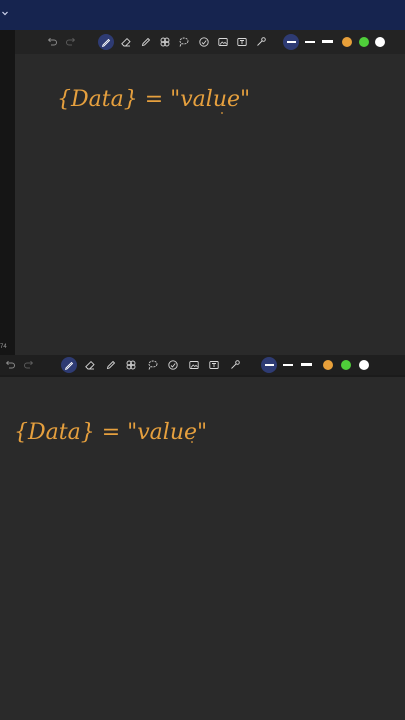 The width and height of the screenshot is (405, 720). I want to click on drawing-toolbar, so click(210, 42).